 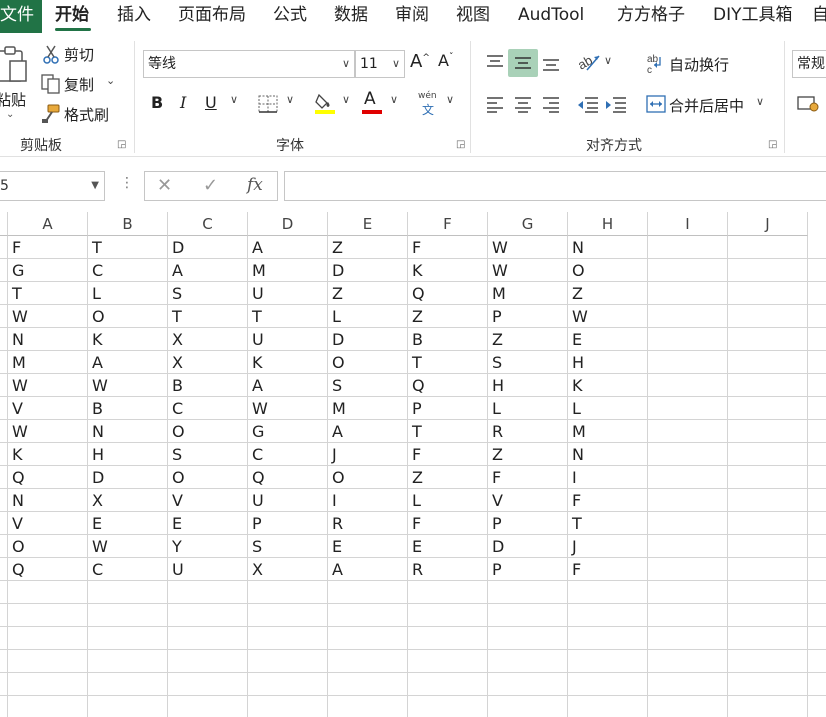 I want to click on cell-d11: Q, so click(x=288, y=477).